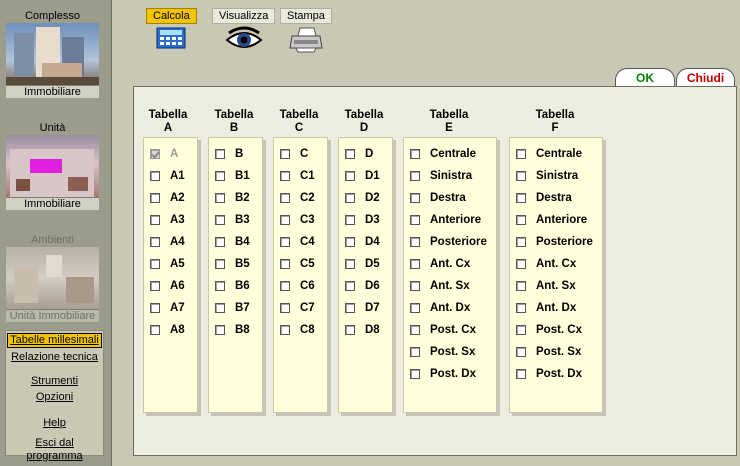 The height and width of the screenshot is (466, 740). I want to click on checkbox-row-a7: A7, so click(167, 308).